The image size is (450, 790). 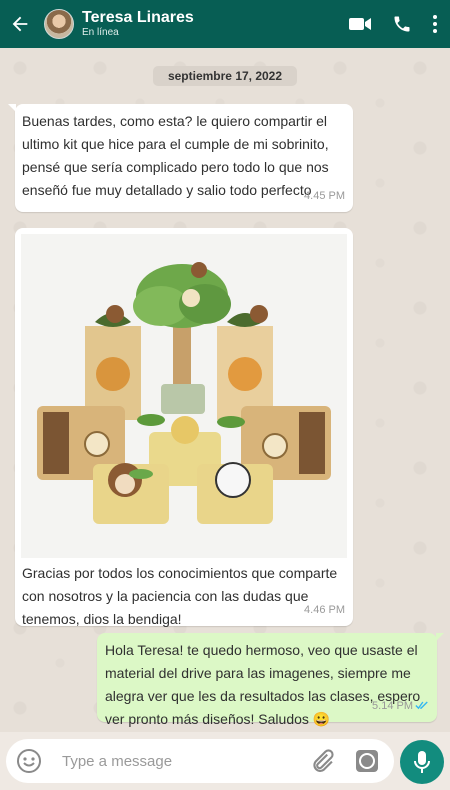 What do you see at coordinates (392, 706) in the screenshot?
I see `message-time: 5.14 PM` at bounding box center [392, 706].